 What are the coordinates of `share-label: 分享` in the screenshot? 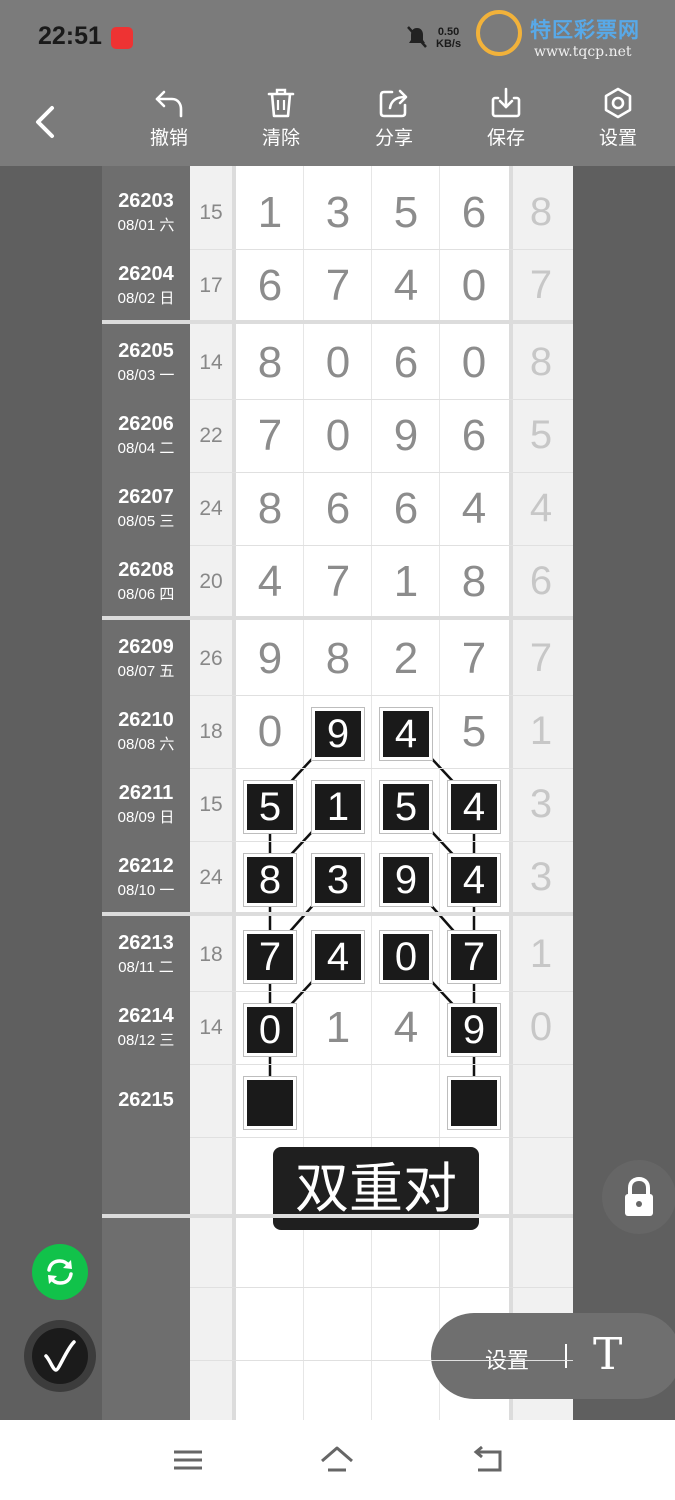 It's located at (393, 138).